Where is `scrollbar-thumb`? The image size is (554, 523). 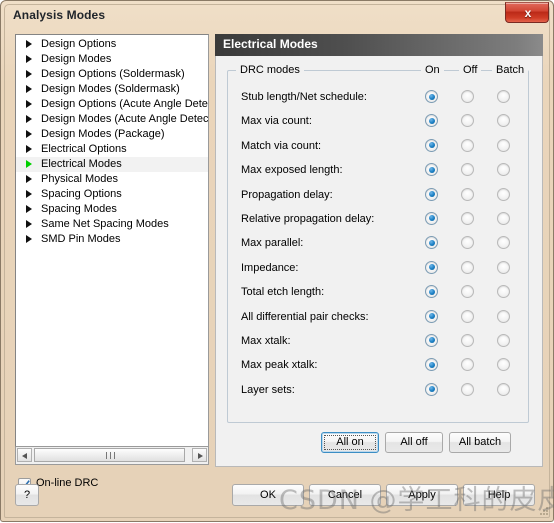
scrollbar-thumb is located at coordinates (109, 455).